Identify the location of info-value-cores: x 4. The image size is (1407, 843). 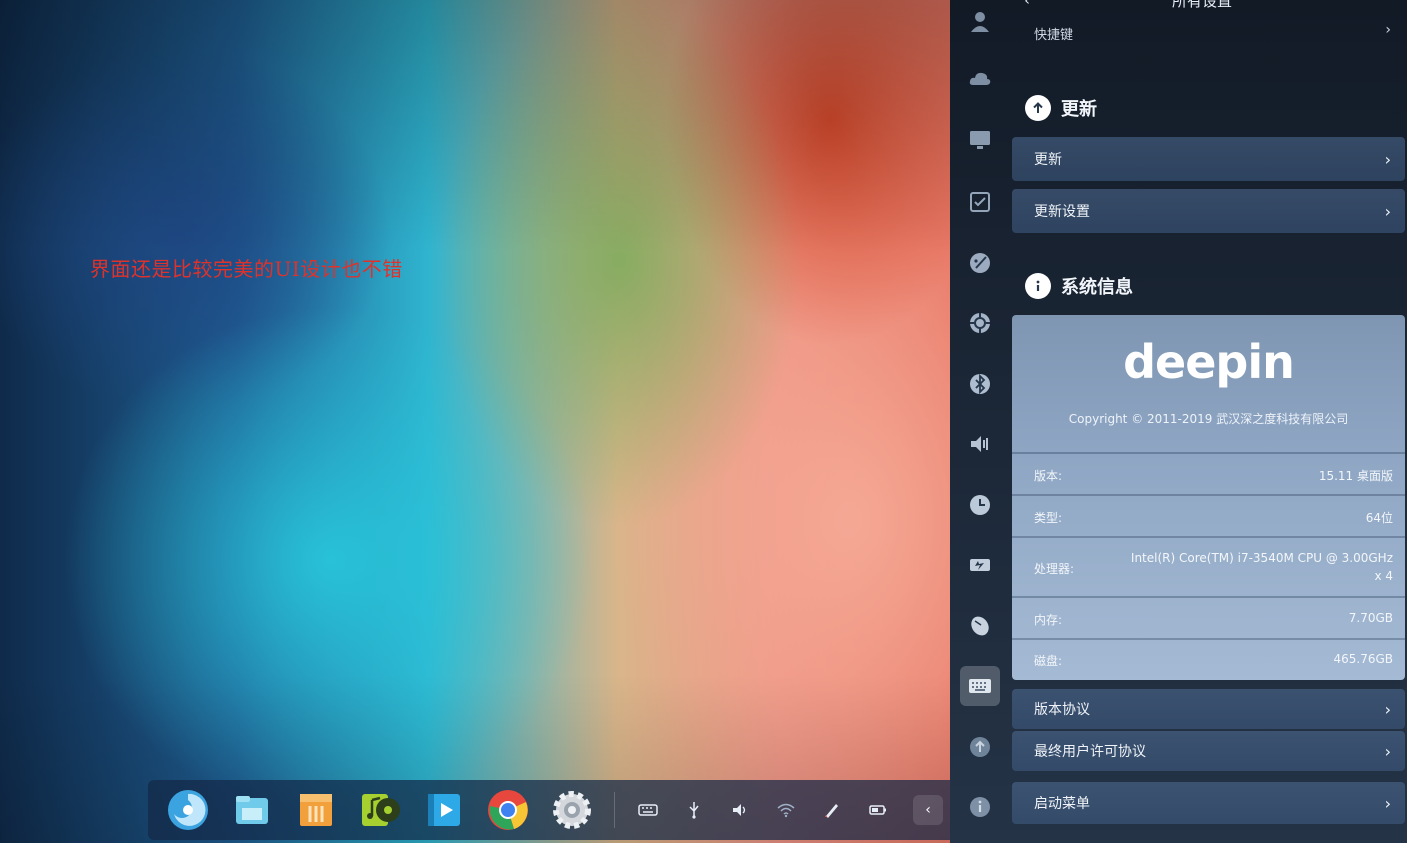
(1383, 576).